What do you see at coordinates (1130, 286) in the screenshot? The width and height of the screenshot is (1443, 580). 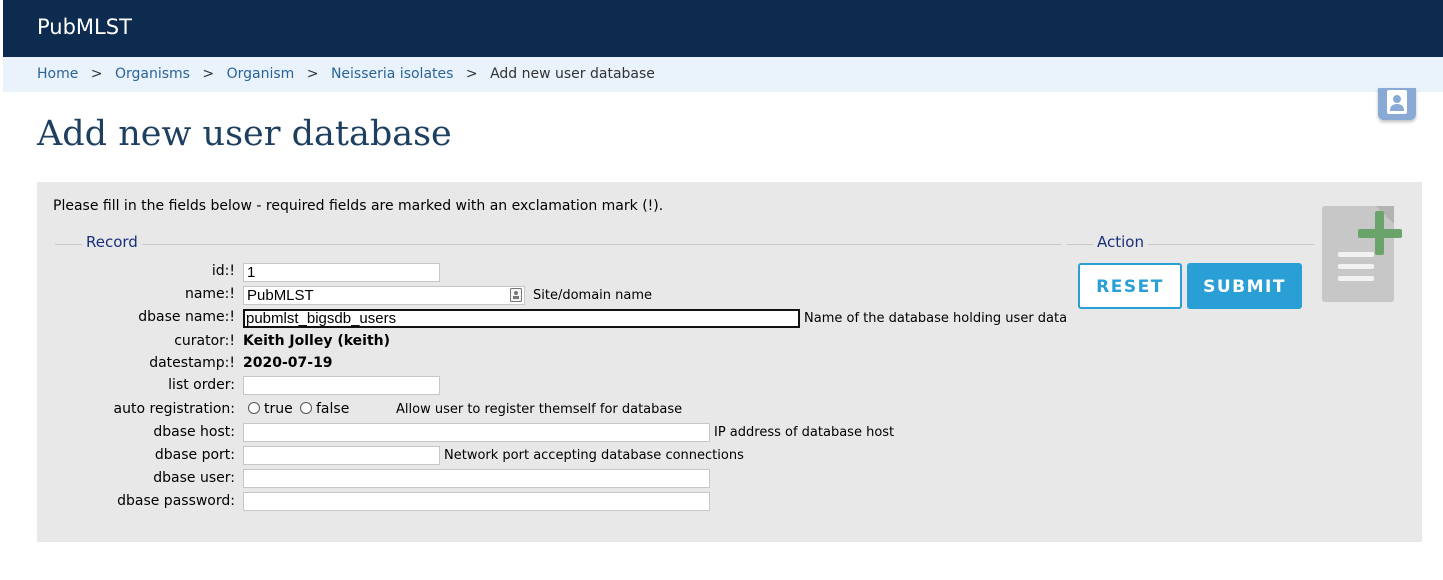 I see `reset-button: RESET` at bounding box center [1130, 286].